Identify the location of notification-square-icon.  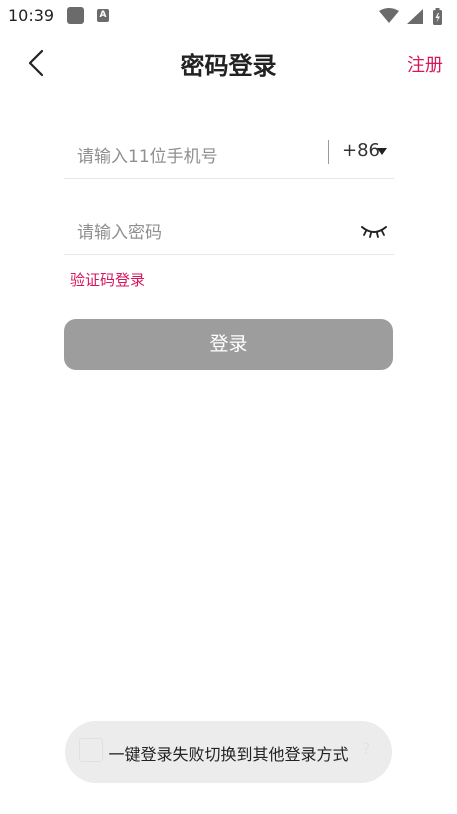
(75, 15).